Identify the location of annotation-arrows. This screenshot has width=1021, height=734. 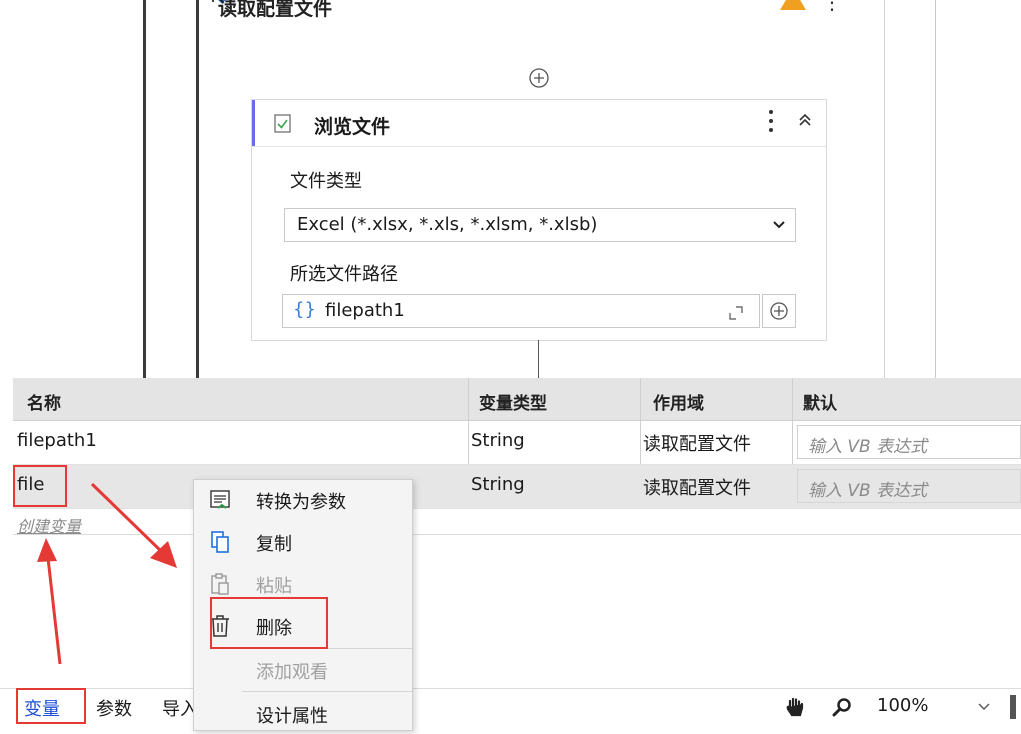
(107, 573).